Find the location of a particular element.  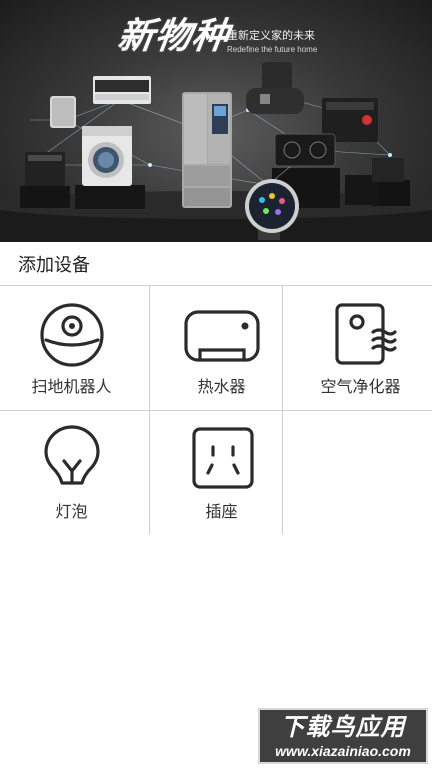

watermark-text: 下载鸟应用 is located at coordinates (343, 727).